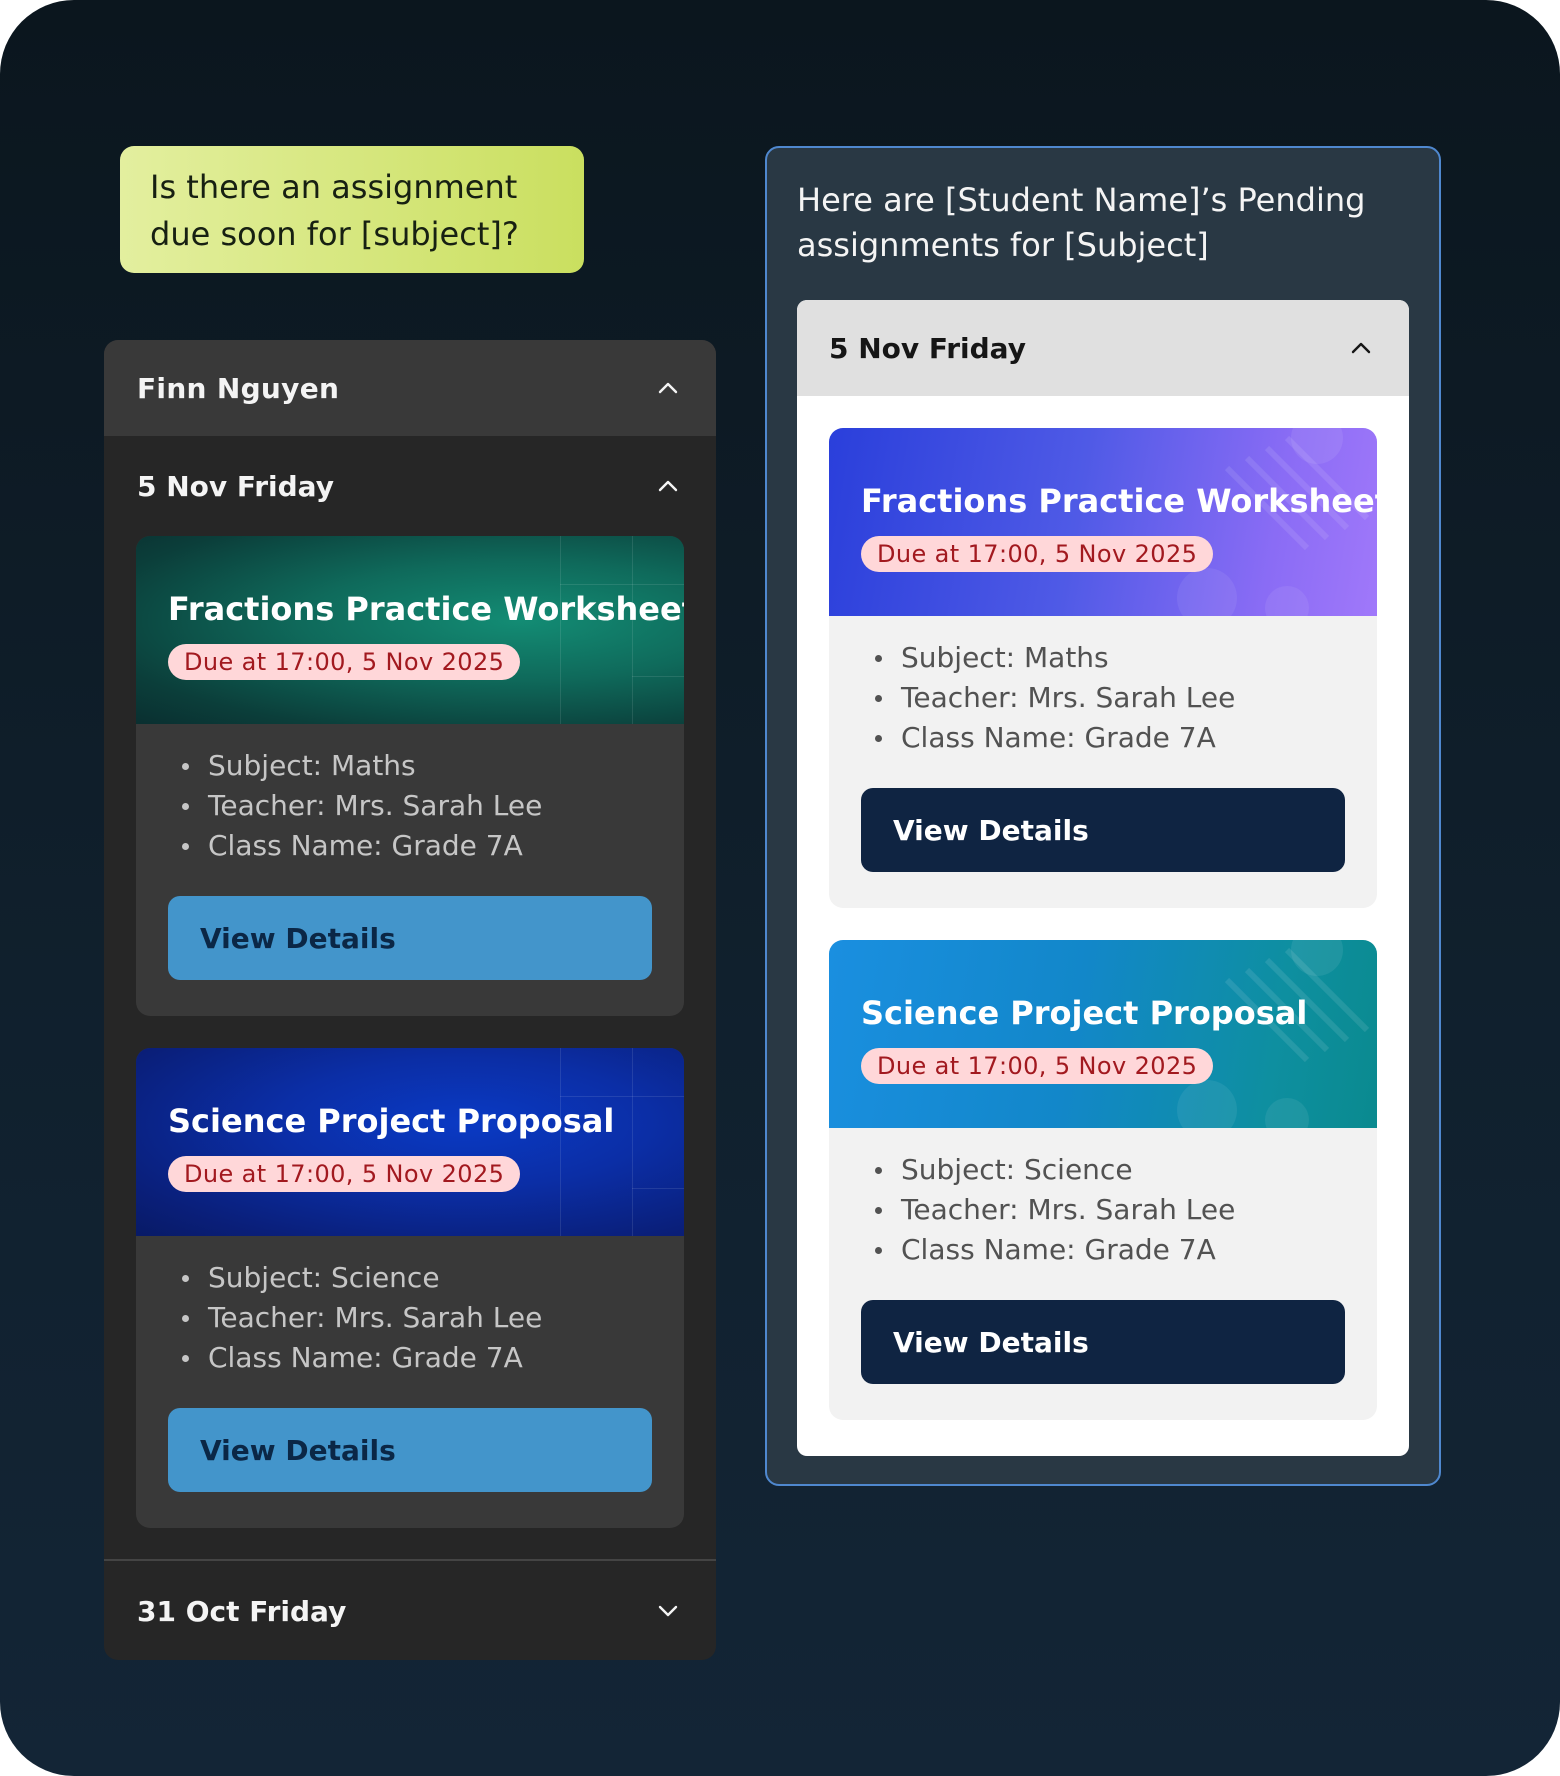  What do you see at coordinates (238, 388) in the screenshot?
I see `student-name: Finn Nguyen` at bounding box center [238, 388].